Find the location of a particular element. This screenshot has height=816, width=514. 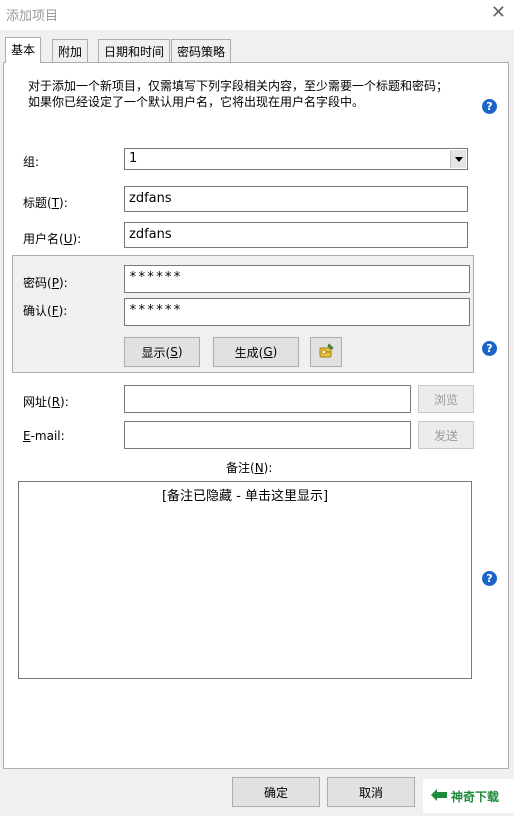

tab-extra: 附加 is located at coordinates (70, 50).